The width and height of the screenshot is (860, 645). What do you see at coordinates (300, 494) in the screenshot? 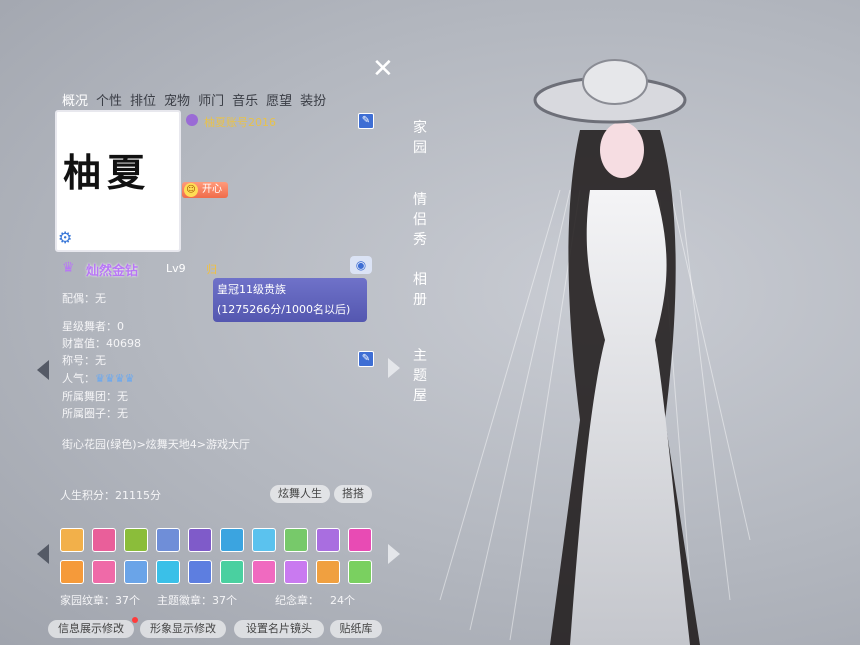
I see `dance-life-button: 炫舞人生` at bounding box center [300, 494].